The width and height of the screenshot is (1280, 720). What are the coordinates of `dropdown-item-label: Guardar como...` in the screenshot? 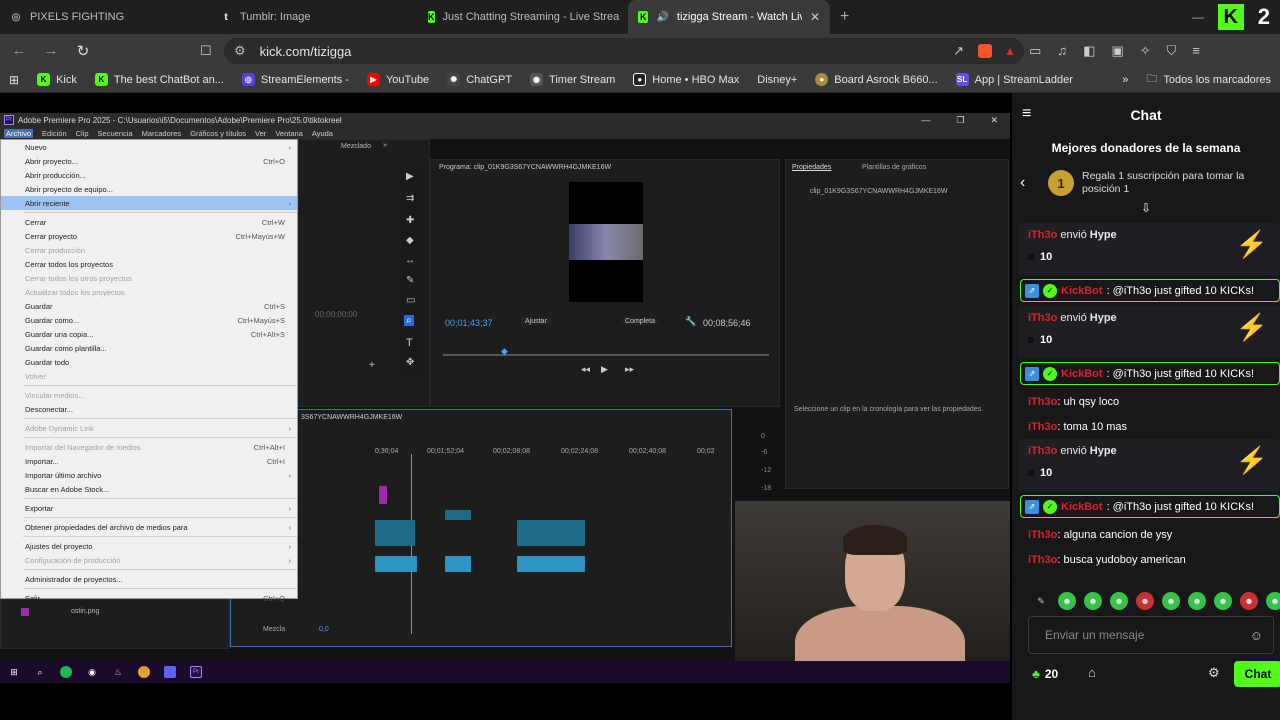 It's located at (52, 320).